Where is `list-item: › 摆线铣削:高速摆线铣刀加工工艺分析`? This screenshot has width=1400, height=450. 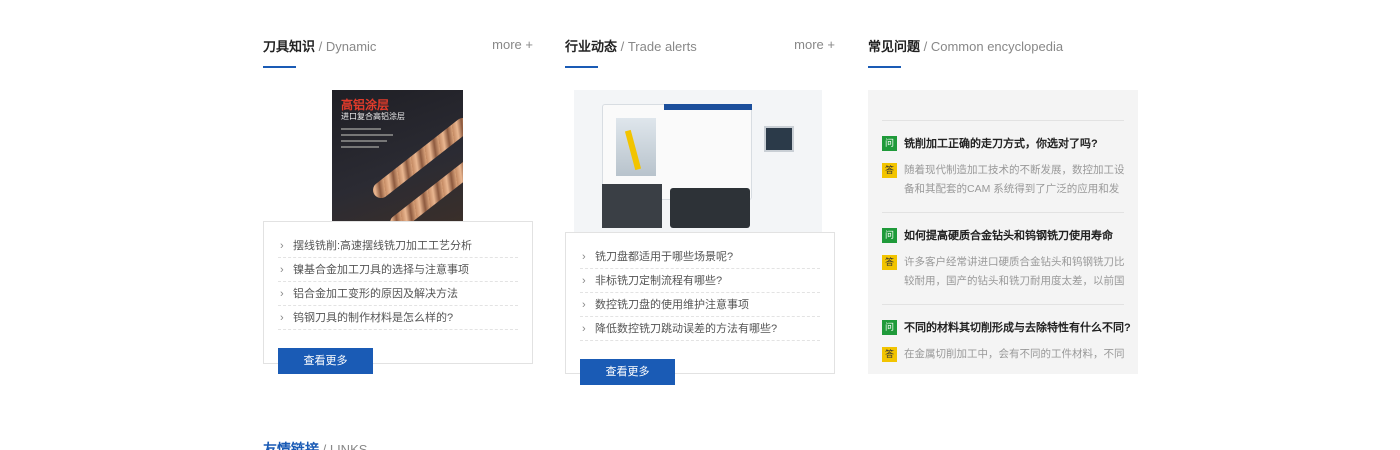
list-item: › 摆线铣削:高速摆线铣刀加工工艺分析 is located at coordinates (398, 246).